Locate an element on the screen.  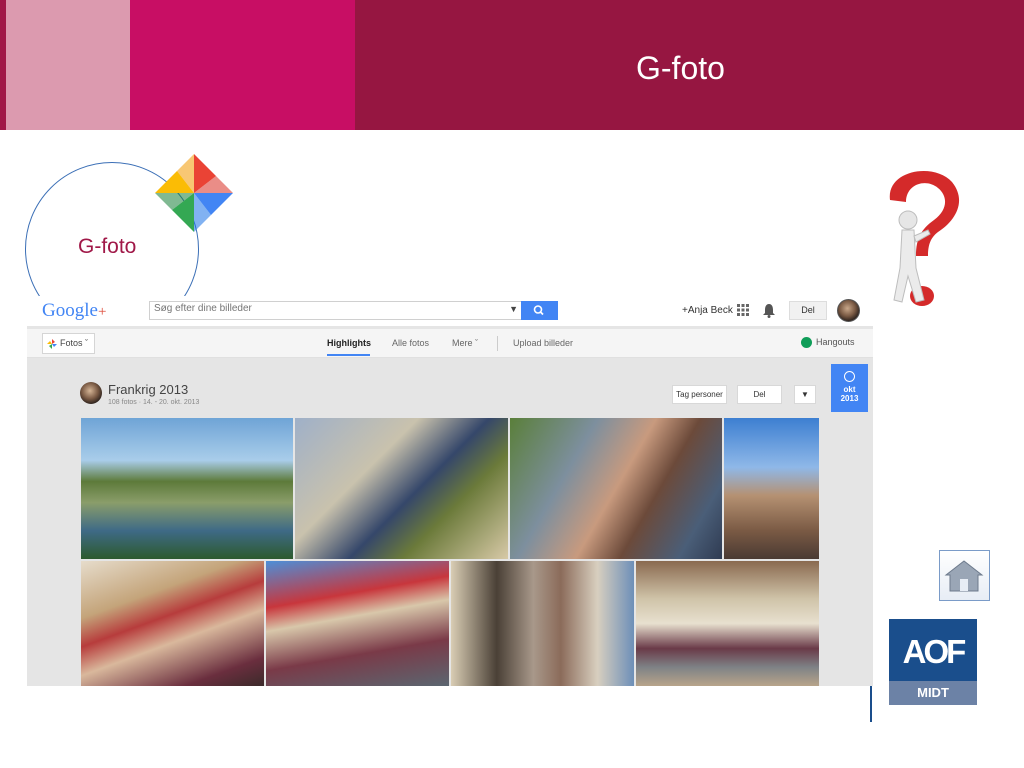
fotos-label: Fotos is located at coordinates (71, 343).